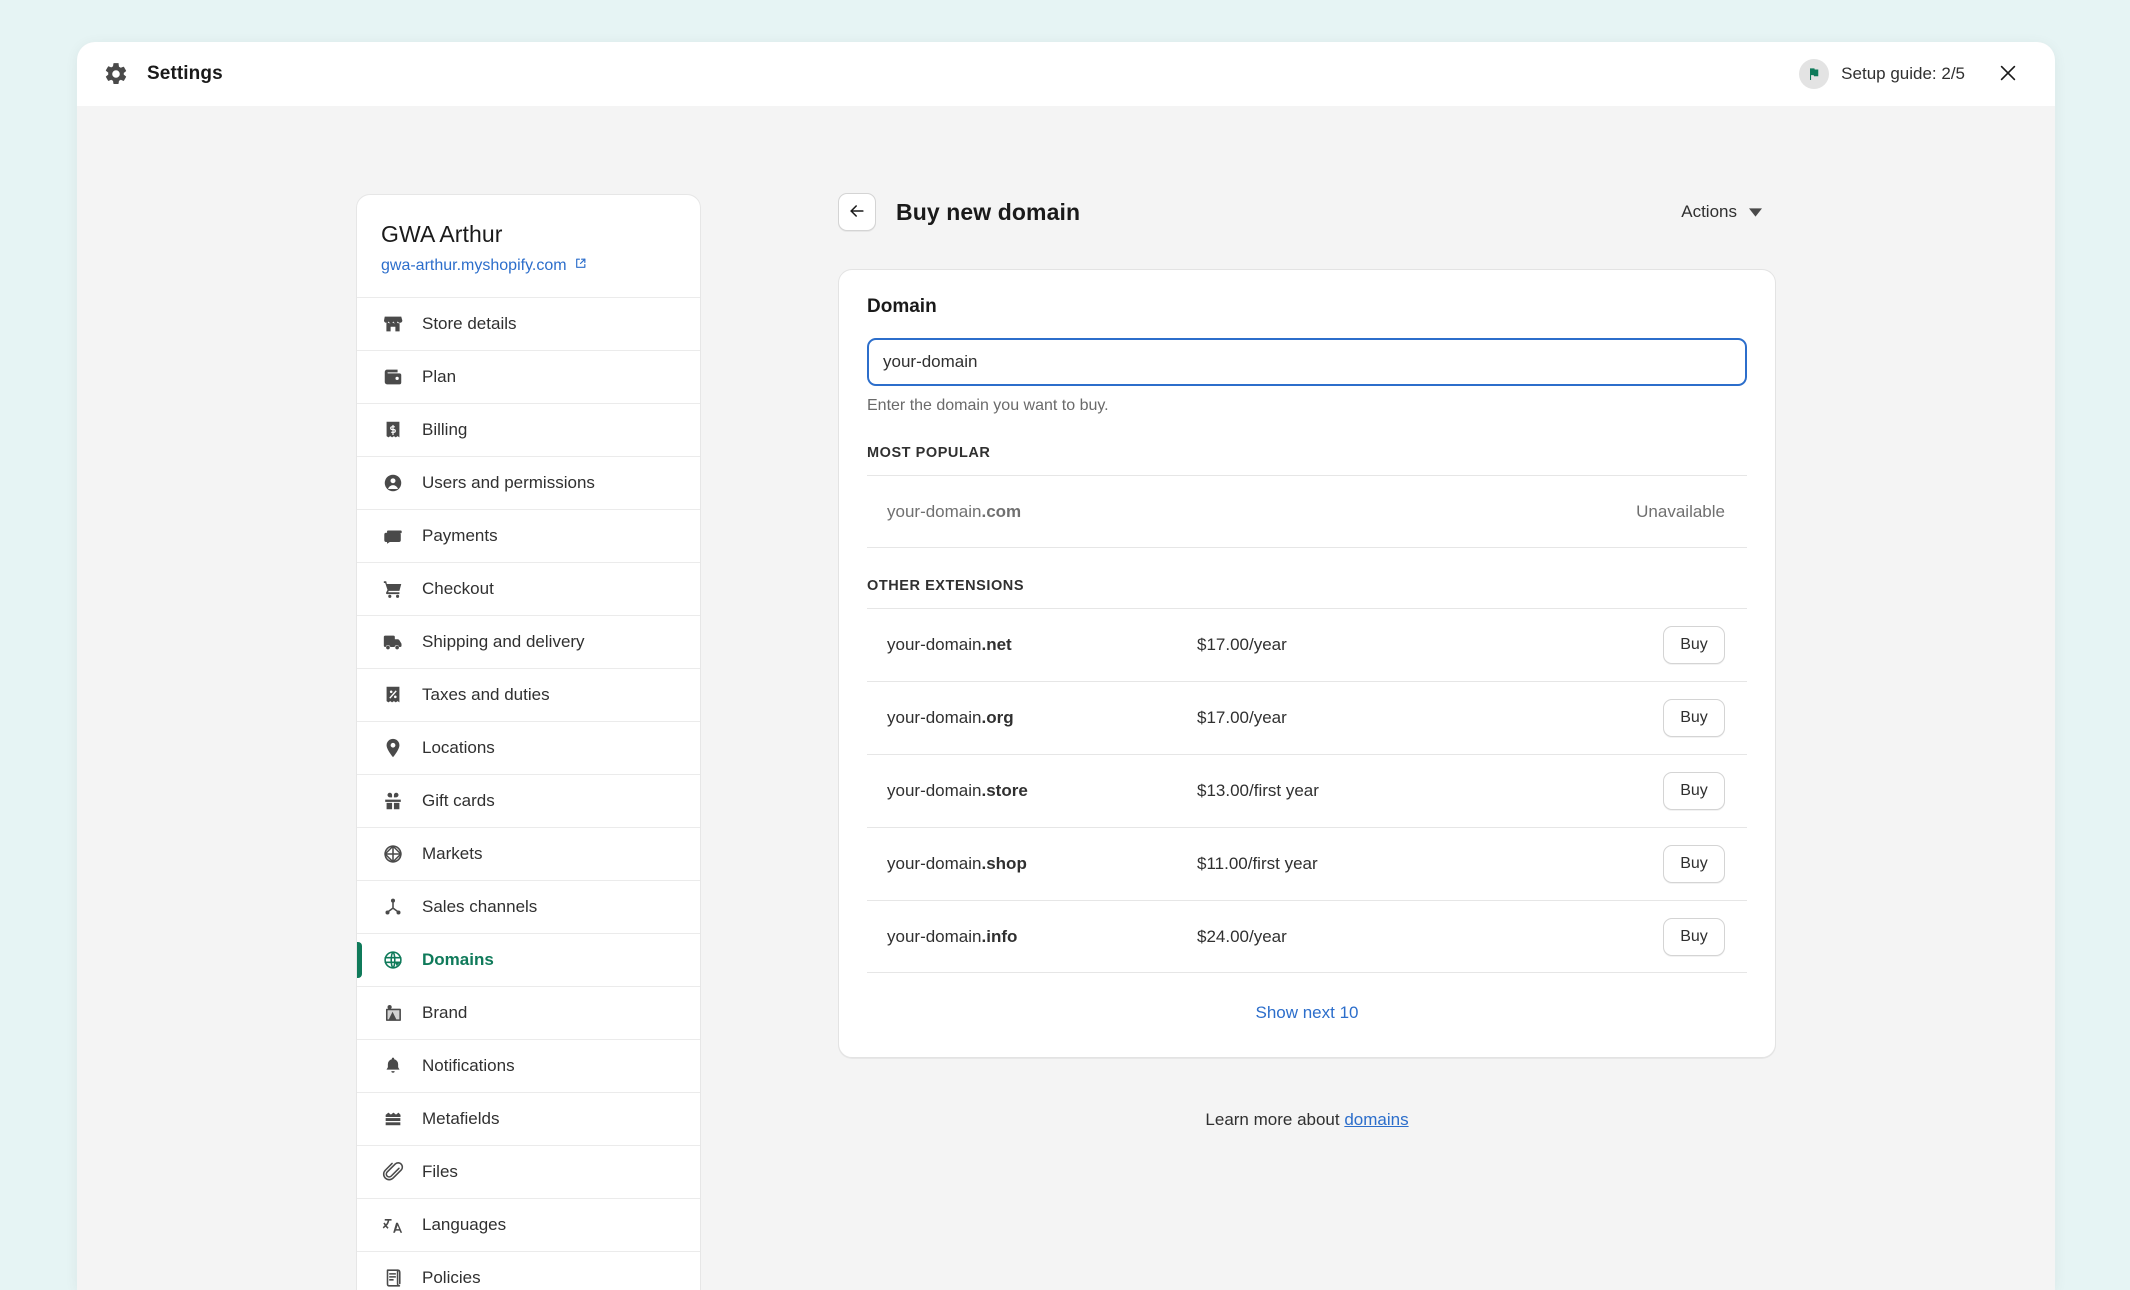  Describe the element at coordinates (1258, 790) in the screenshot. I see `domain-price: $13.00/first year` at that location.